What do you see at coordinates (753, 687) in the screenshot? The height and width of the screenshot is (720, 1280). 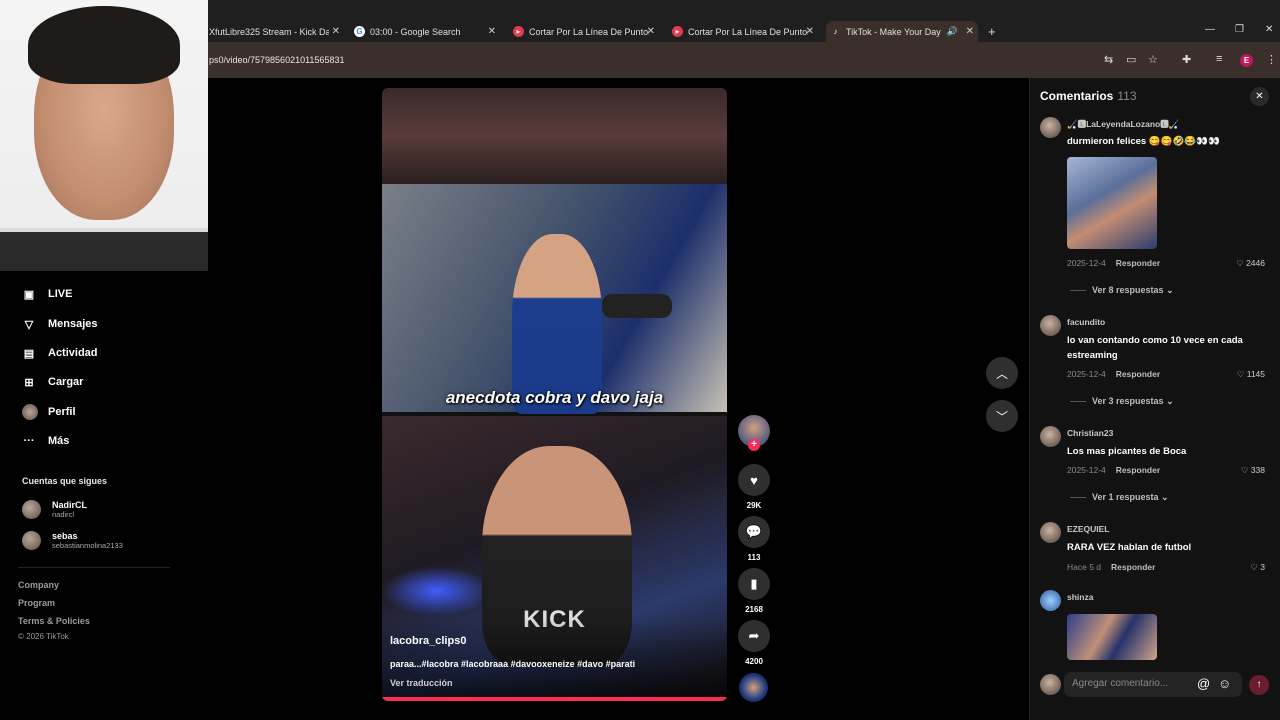 I see `music-disc-icon` at bounding box center [753, 687].